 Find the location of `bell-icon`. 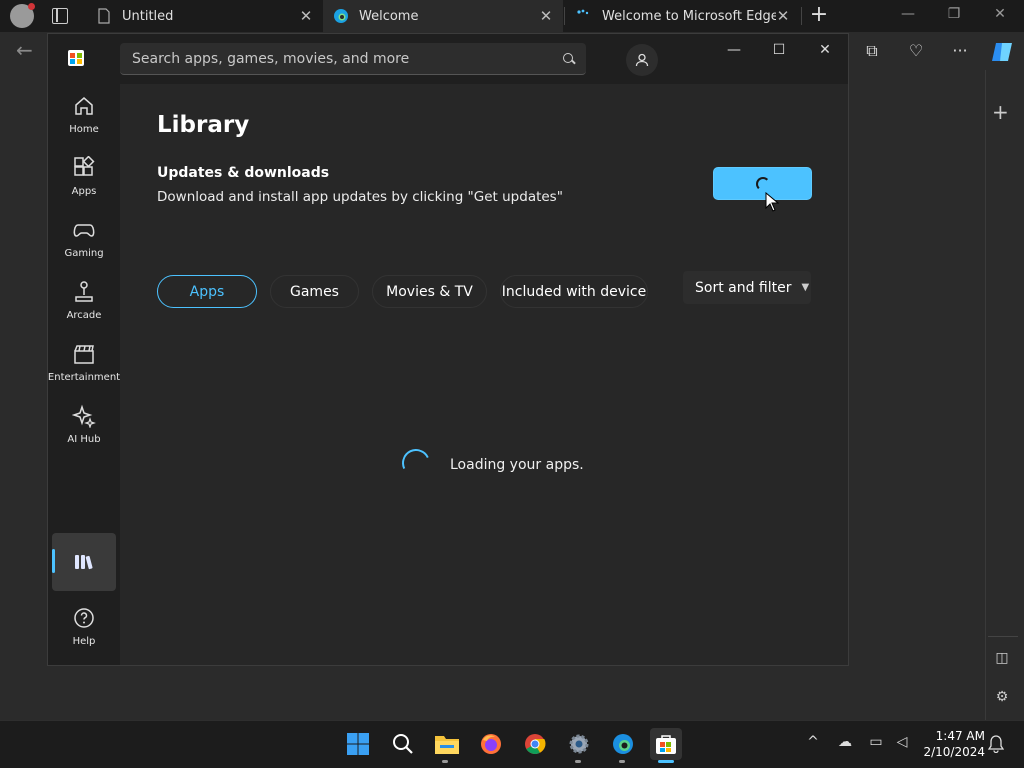

bell-icon is located at coordinates (996, 744).